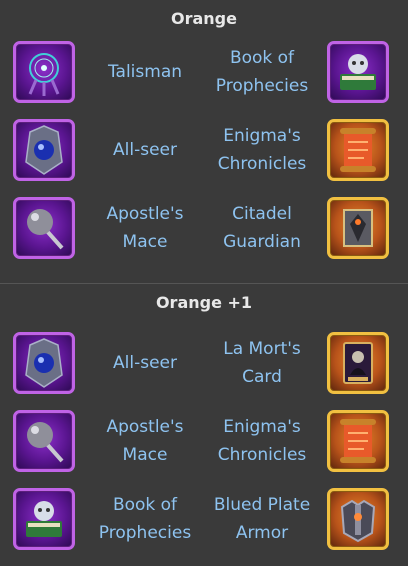  Describe the element at coordinates (358, 519) in the screenshot. I see `plate-armor-icon` at that location.